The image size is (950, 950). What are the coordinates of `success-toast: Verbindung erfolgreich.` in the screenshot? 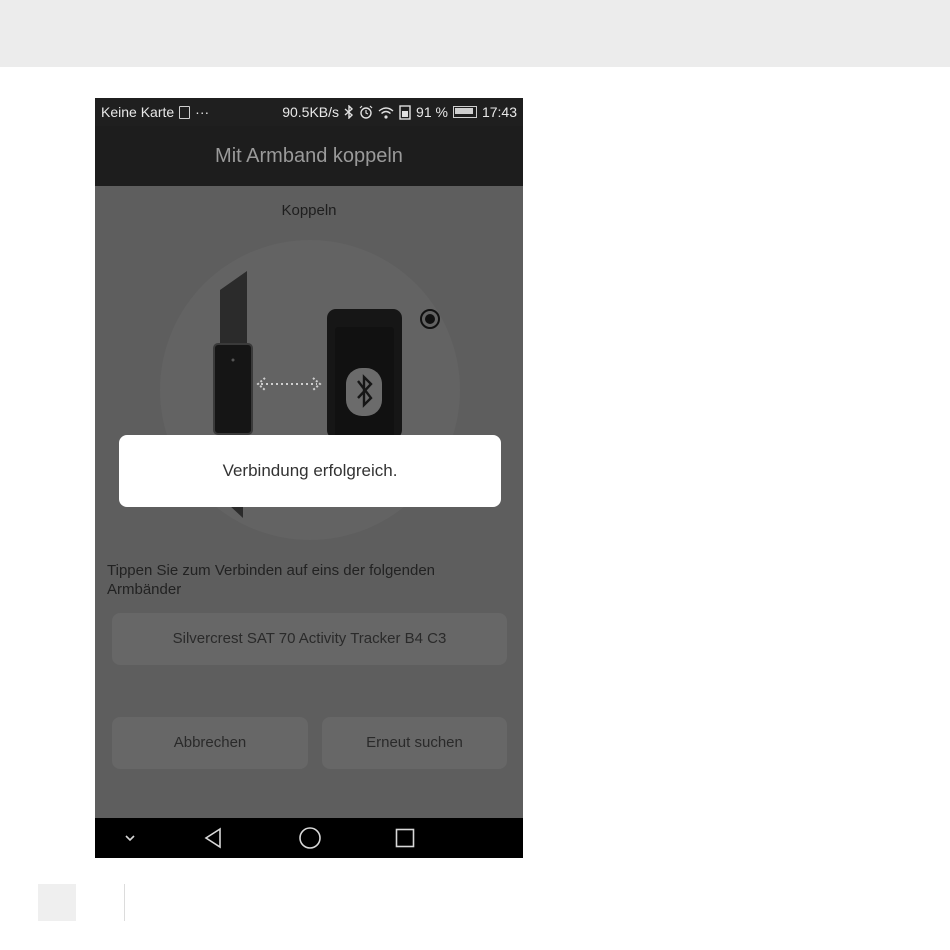 It's located at (310, 471).